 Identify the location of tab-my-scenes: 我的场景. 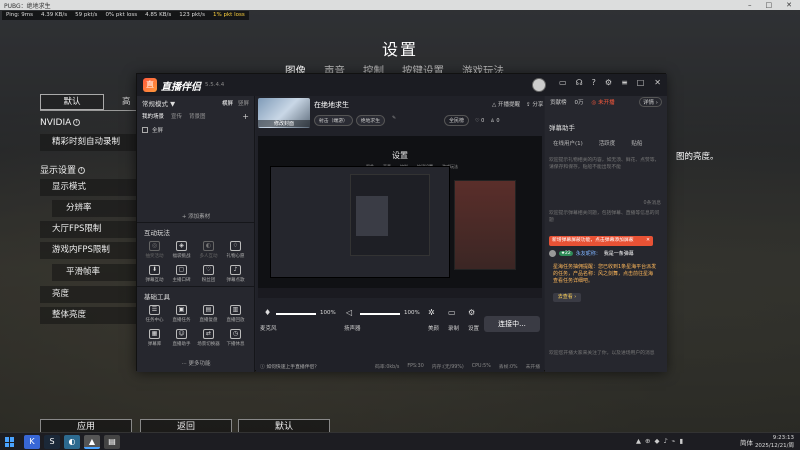
(153, 116).